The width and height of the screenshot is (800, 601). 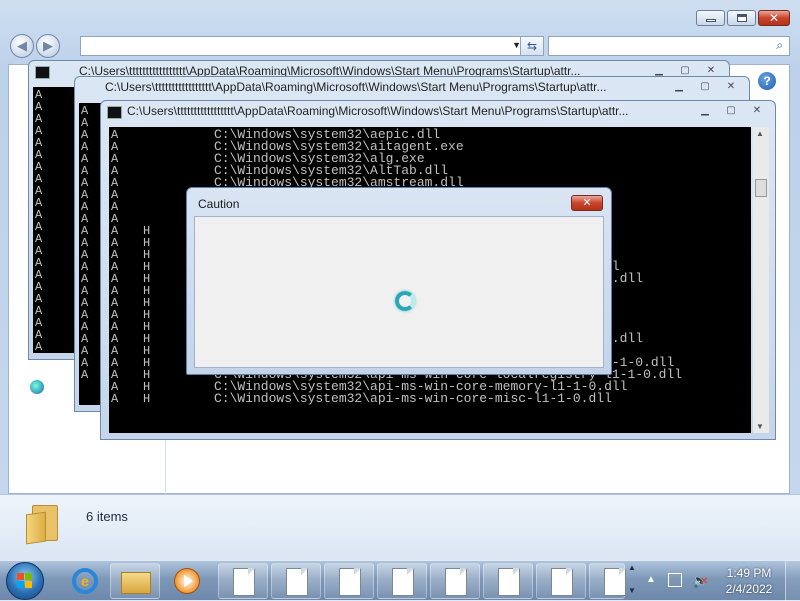 I want to click on console-scrollbar: ▲ ▼, so click(x=761, y=280).